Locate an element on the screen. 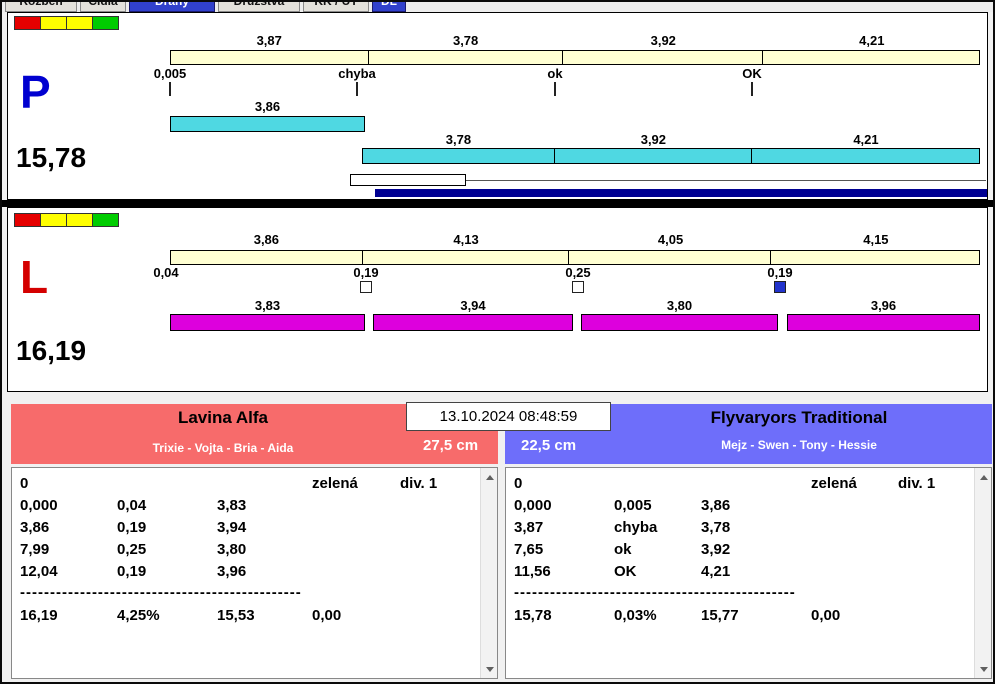  jump-height: 27,5 cm is located at coordinates (451, 445).